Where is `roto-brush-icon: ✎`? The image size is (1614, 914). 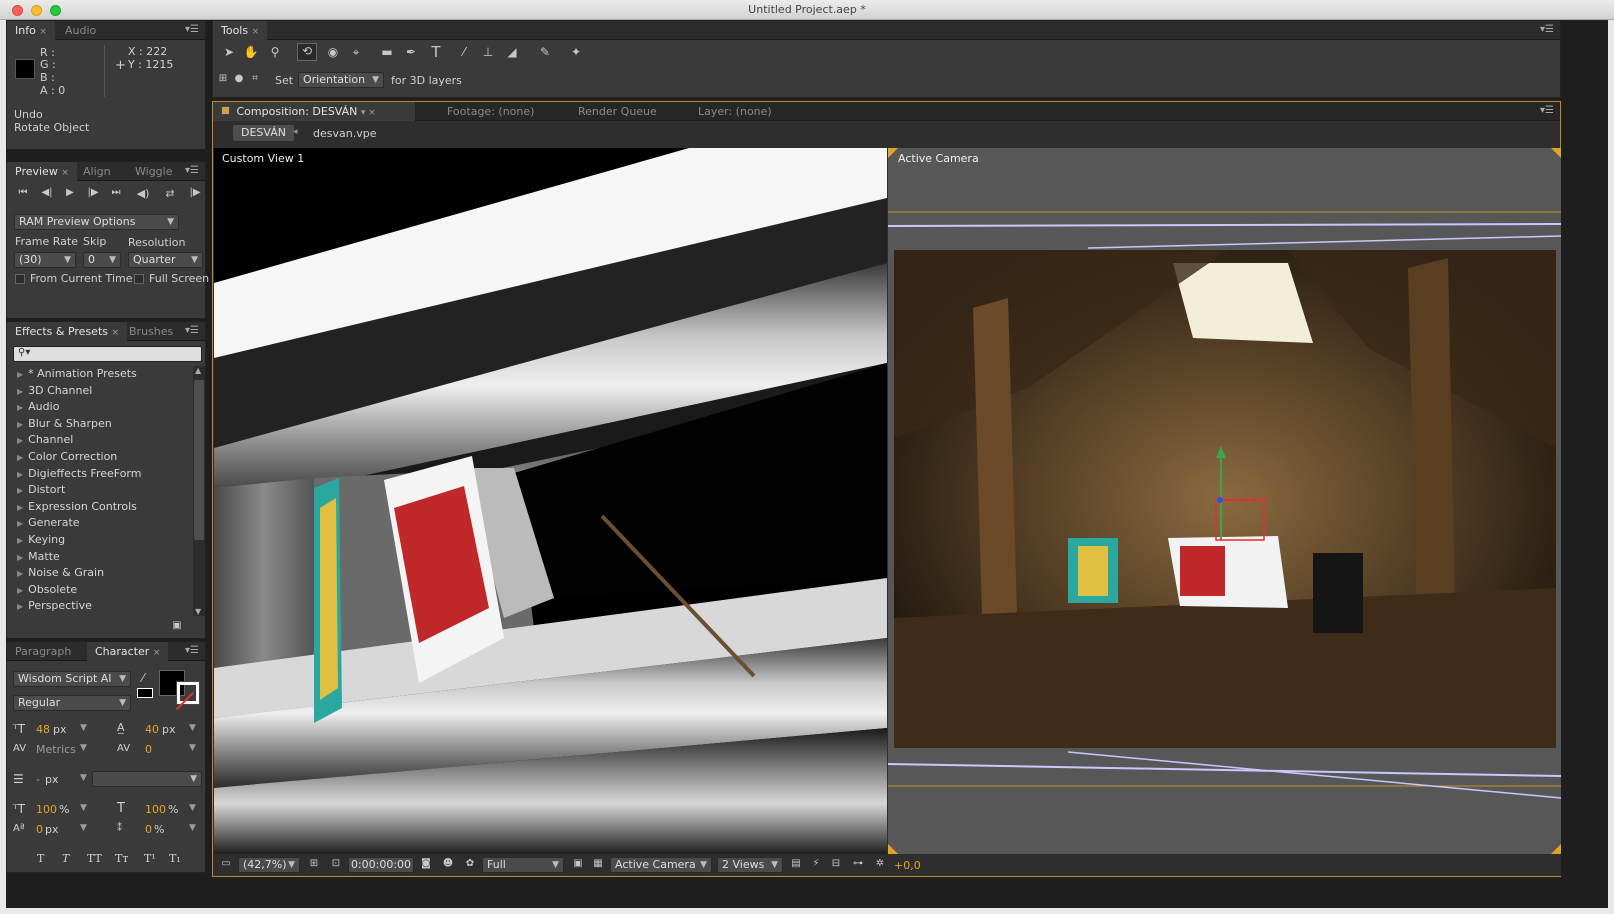 roto-brush-icon: ✎ is located at coordinates (545, 52).